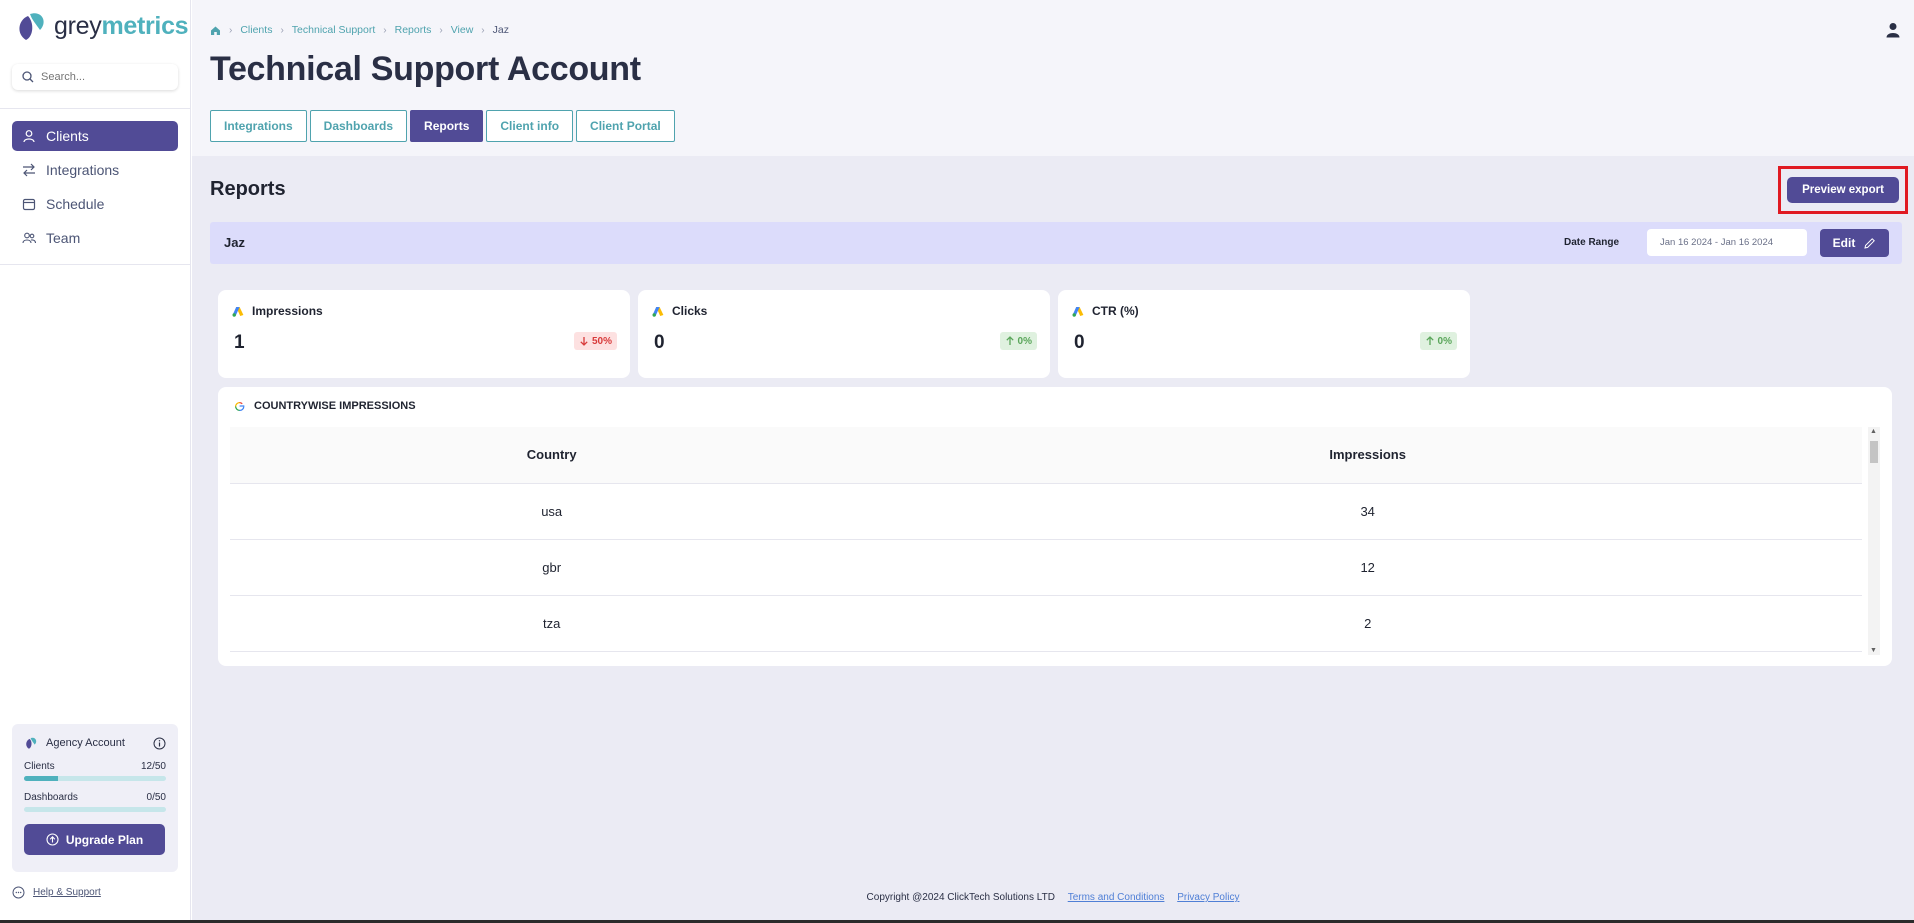  What do you see at coordinates (335, 406) in the screenshot?
I see `table-title-text: COUNTRYWISE IMPRESSIONS` at bounding box center [335, 406].